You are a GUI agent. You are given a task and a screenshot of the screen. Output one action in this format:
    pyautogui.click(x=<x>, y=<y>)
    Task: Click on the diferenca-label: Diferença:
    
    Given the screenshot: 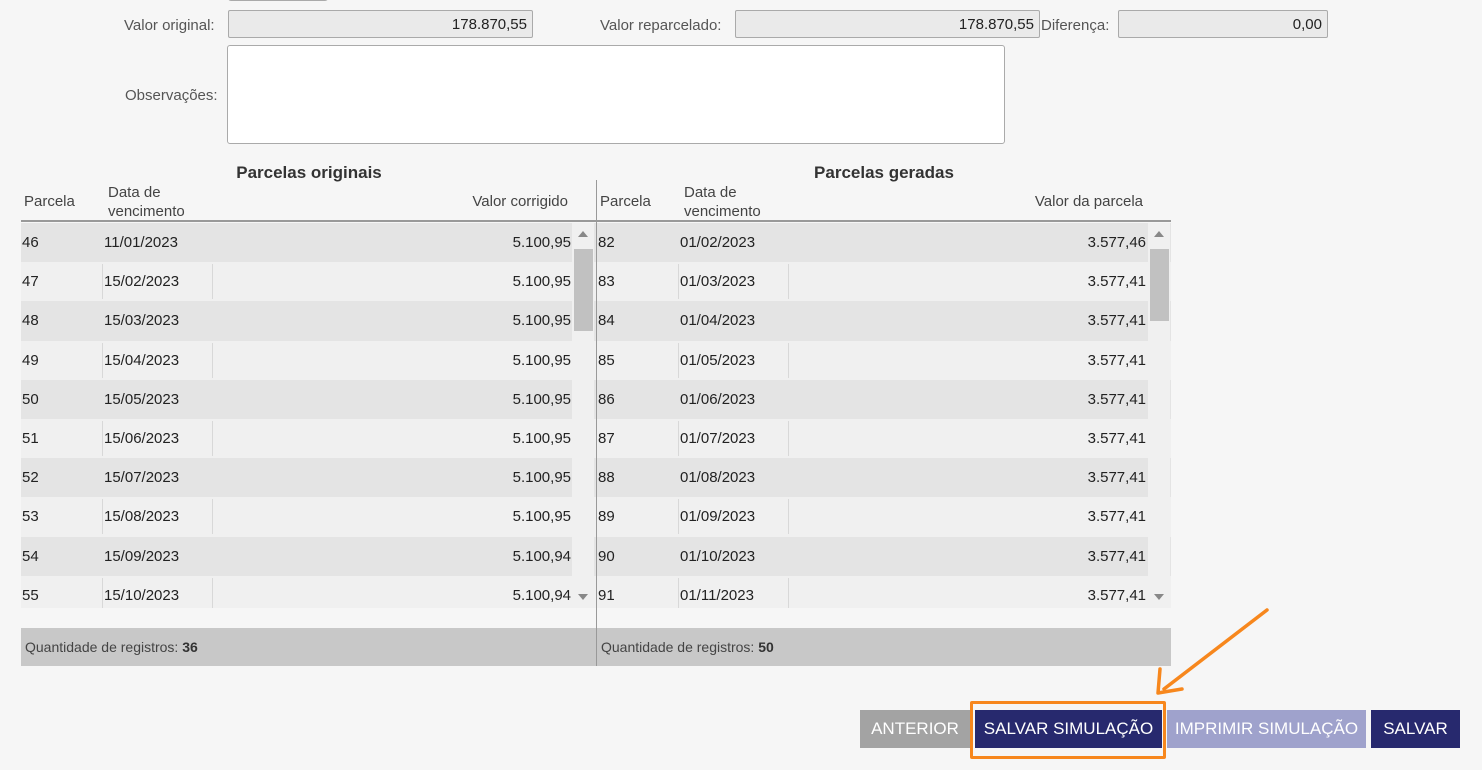 What is the action you would take?
    pyautogui.click(x=1075, y=25)
    